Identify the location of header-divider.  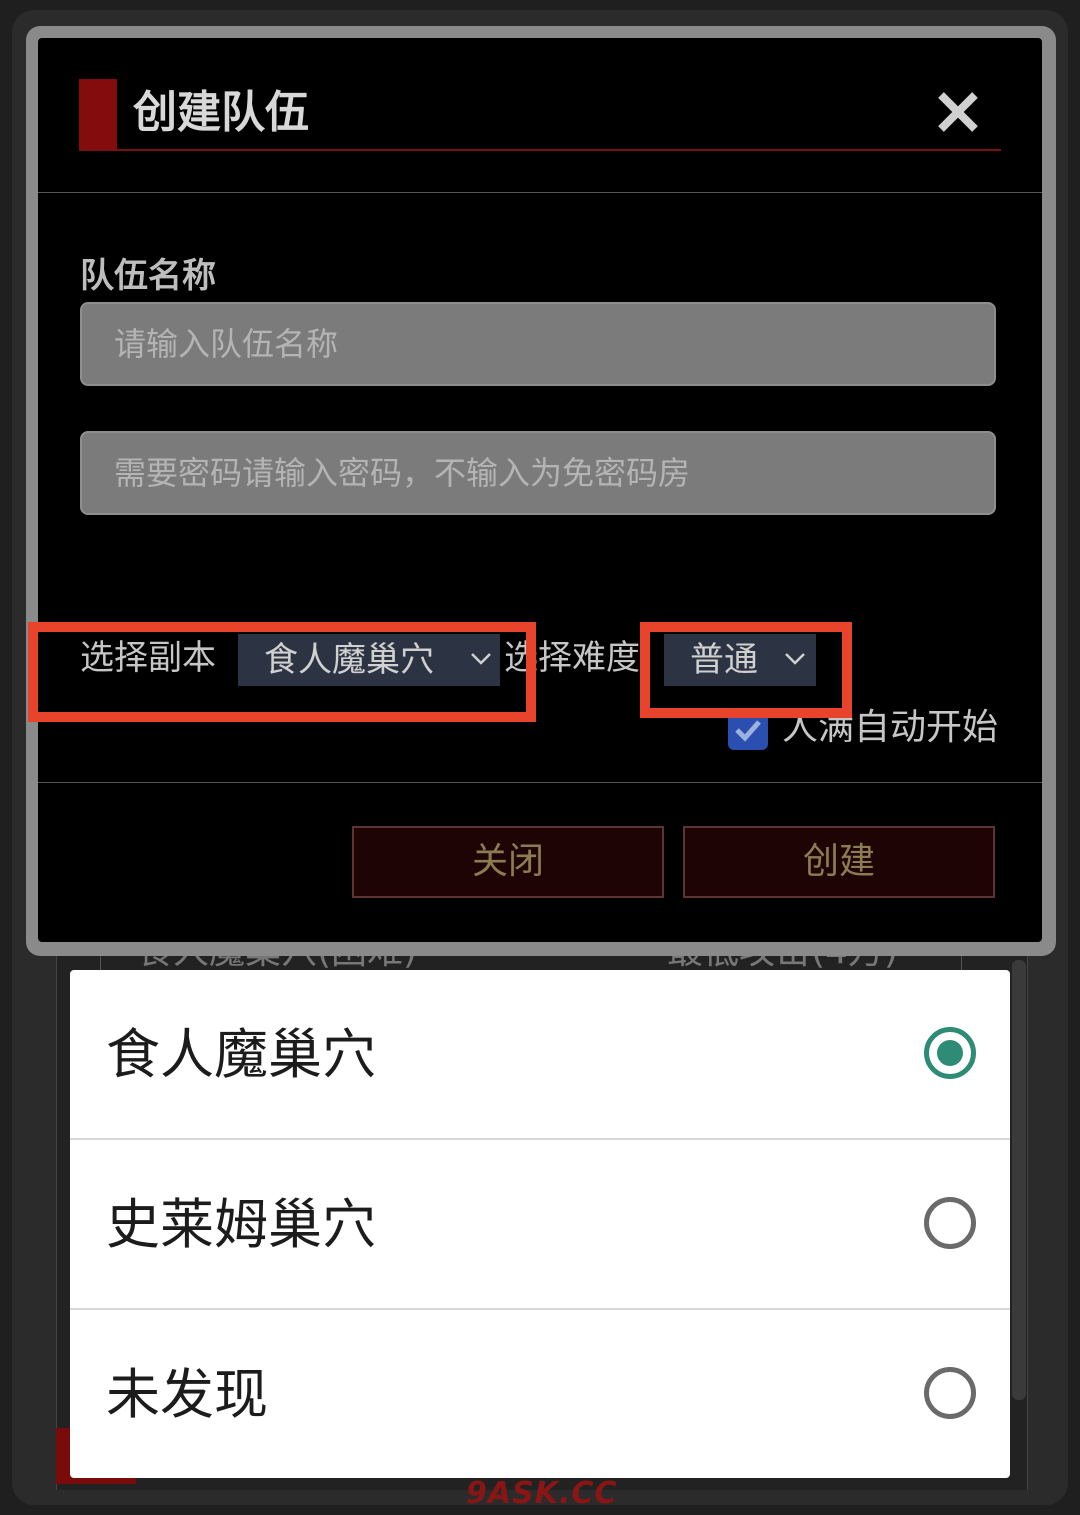
(540, 192).